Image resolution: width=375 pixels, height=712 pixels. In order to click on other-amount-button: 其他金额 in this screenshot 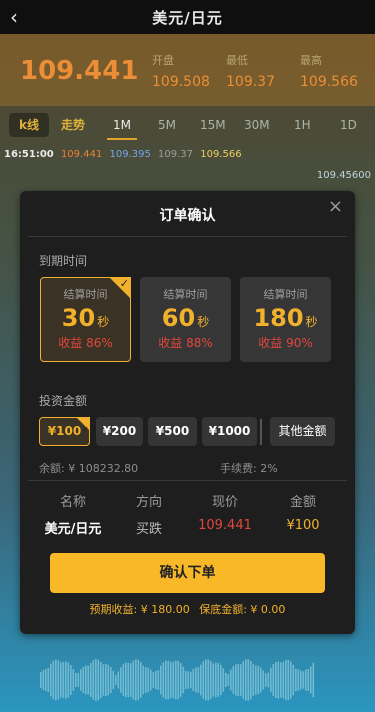, I will do `click(302, 431)`.